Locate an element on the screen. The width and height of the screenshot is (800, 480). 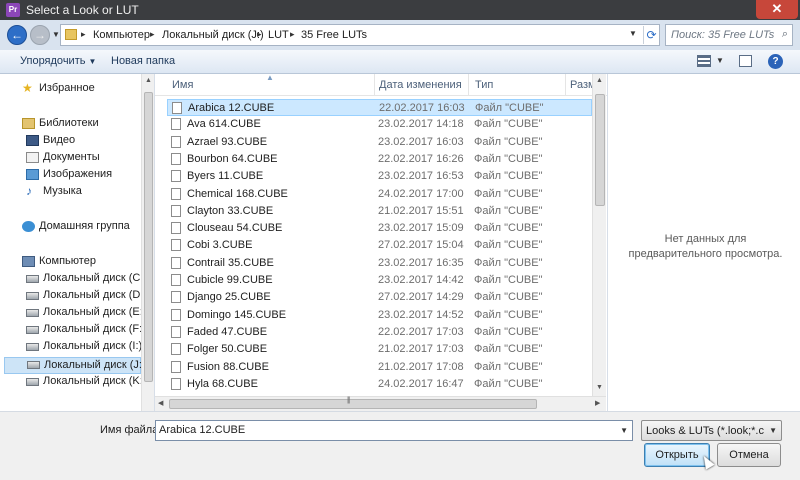
breadcrumb-lut: LUT is located at coordinates (278, 35).